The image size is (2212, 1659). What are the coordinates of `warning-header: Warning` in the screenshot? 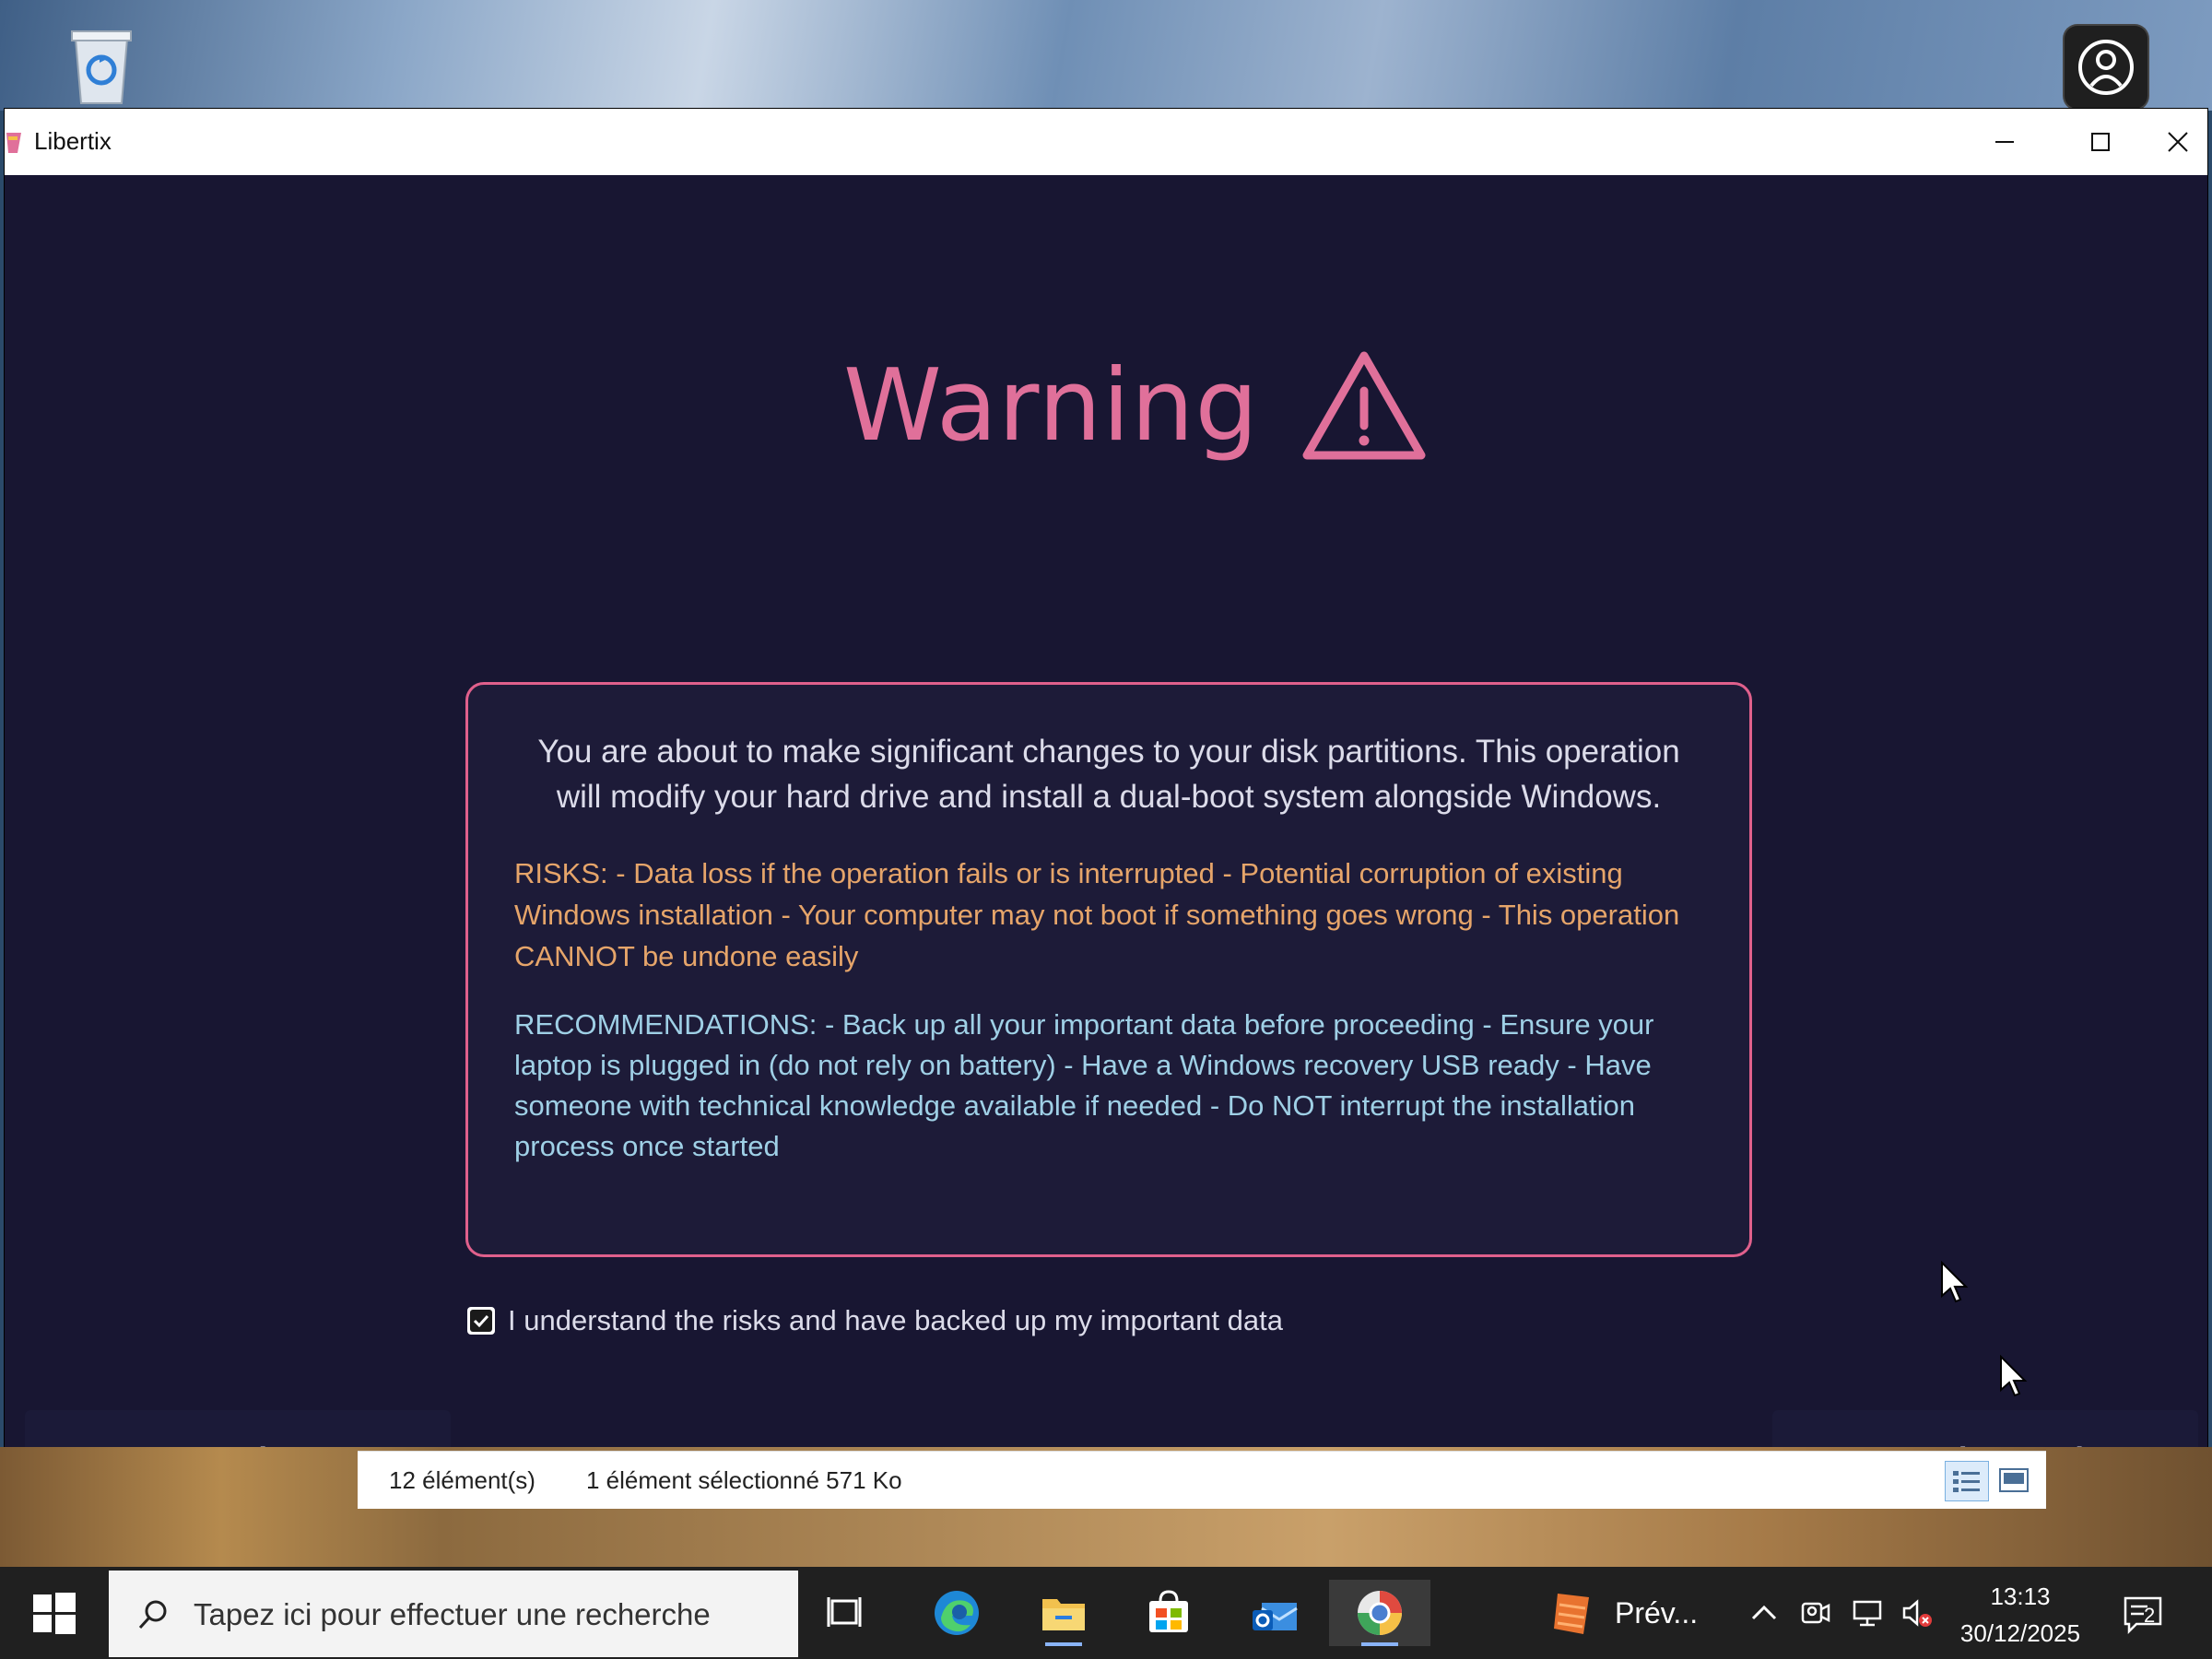 It's located at (1135, 405).